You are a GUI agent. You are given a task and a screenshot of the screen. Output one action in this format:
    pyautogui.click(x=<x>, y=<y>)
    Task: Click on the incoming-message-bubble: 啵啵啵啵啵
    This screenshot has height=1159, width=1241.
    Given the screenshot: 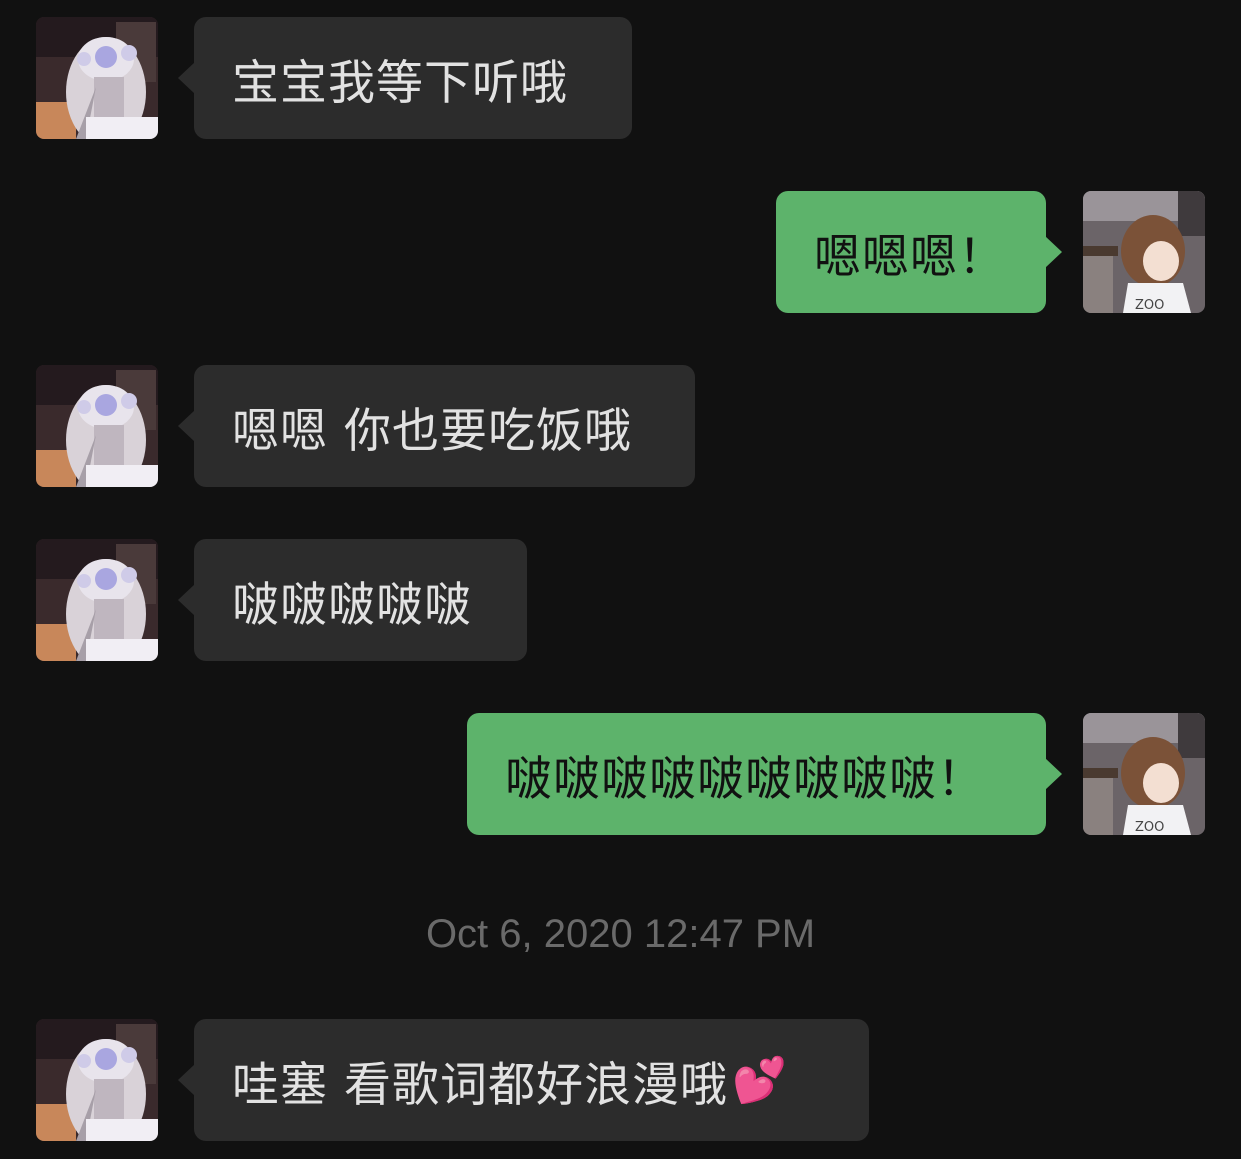 What is the action you would take?
    pyautogui.click(x=352, y=600)
    